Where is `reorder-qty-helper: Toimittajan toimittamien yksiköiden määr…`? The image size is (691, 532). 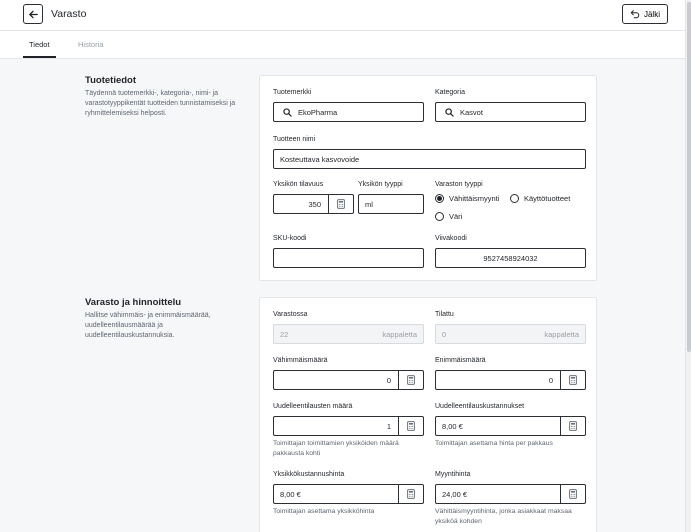 reorder-qty-helper: Toimittajan toimittamien yksiköiden määr… is located at coordinates (336, 448).